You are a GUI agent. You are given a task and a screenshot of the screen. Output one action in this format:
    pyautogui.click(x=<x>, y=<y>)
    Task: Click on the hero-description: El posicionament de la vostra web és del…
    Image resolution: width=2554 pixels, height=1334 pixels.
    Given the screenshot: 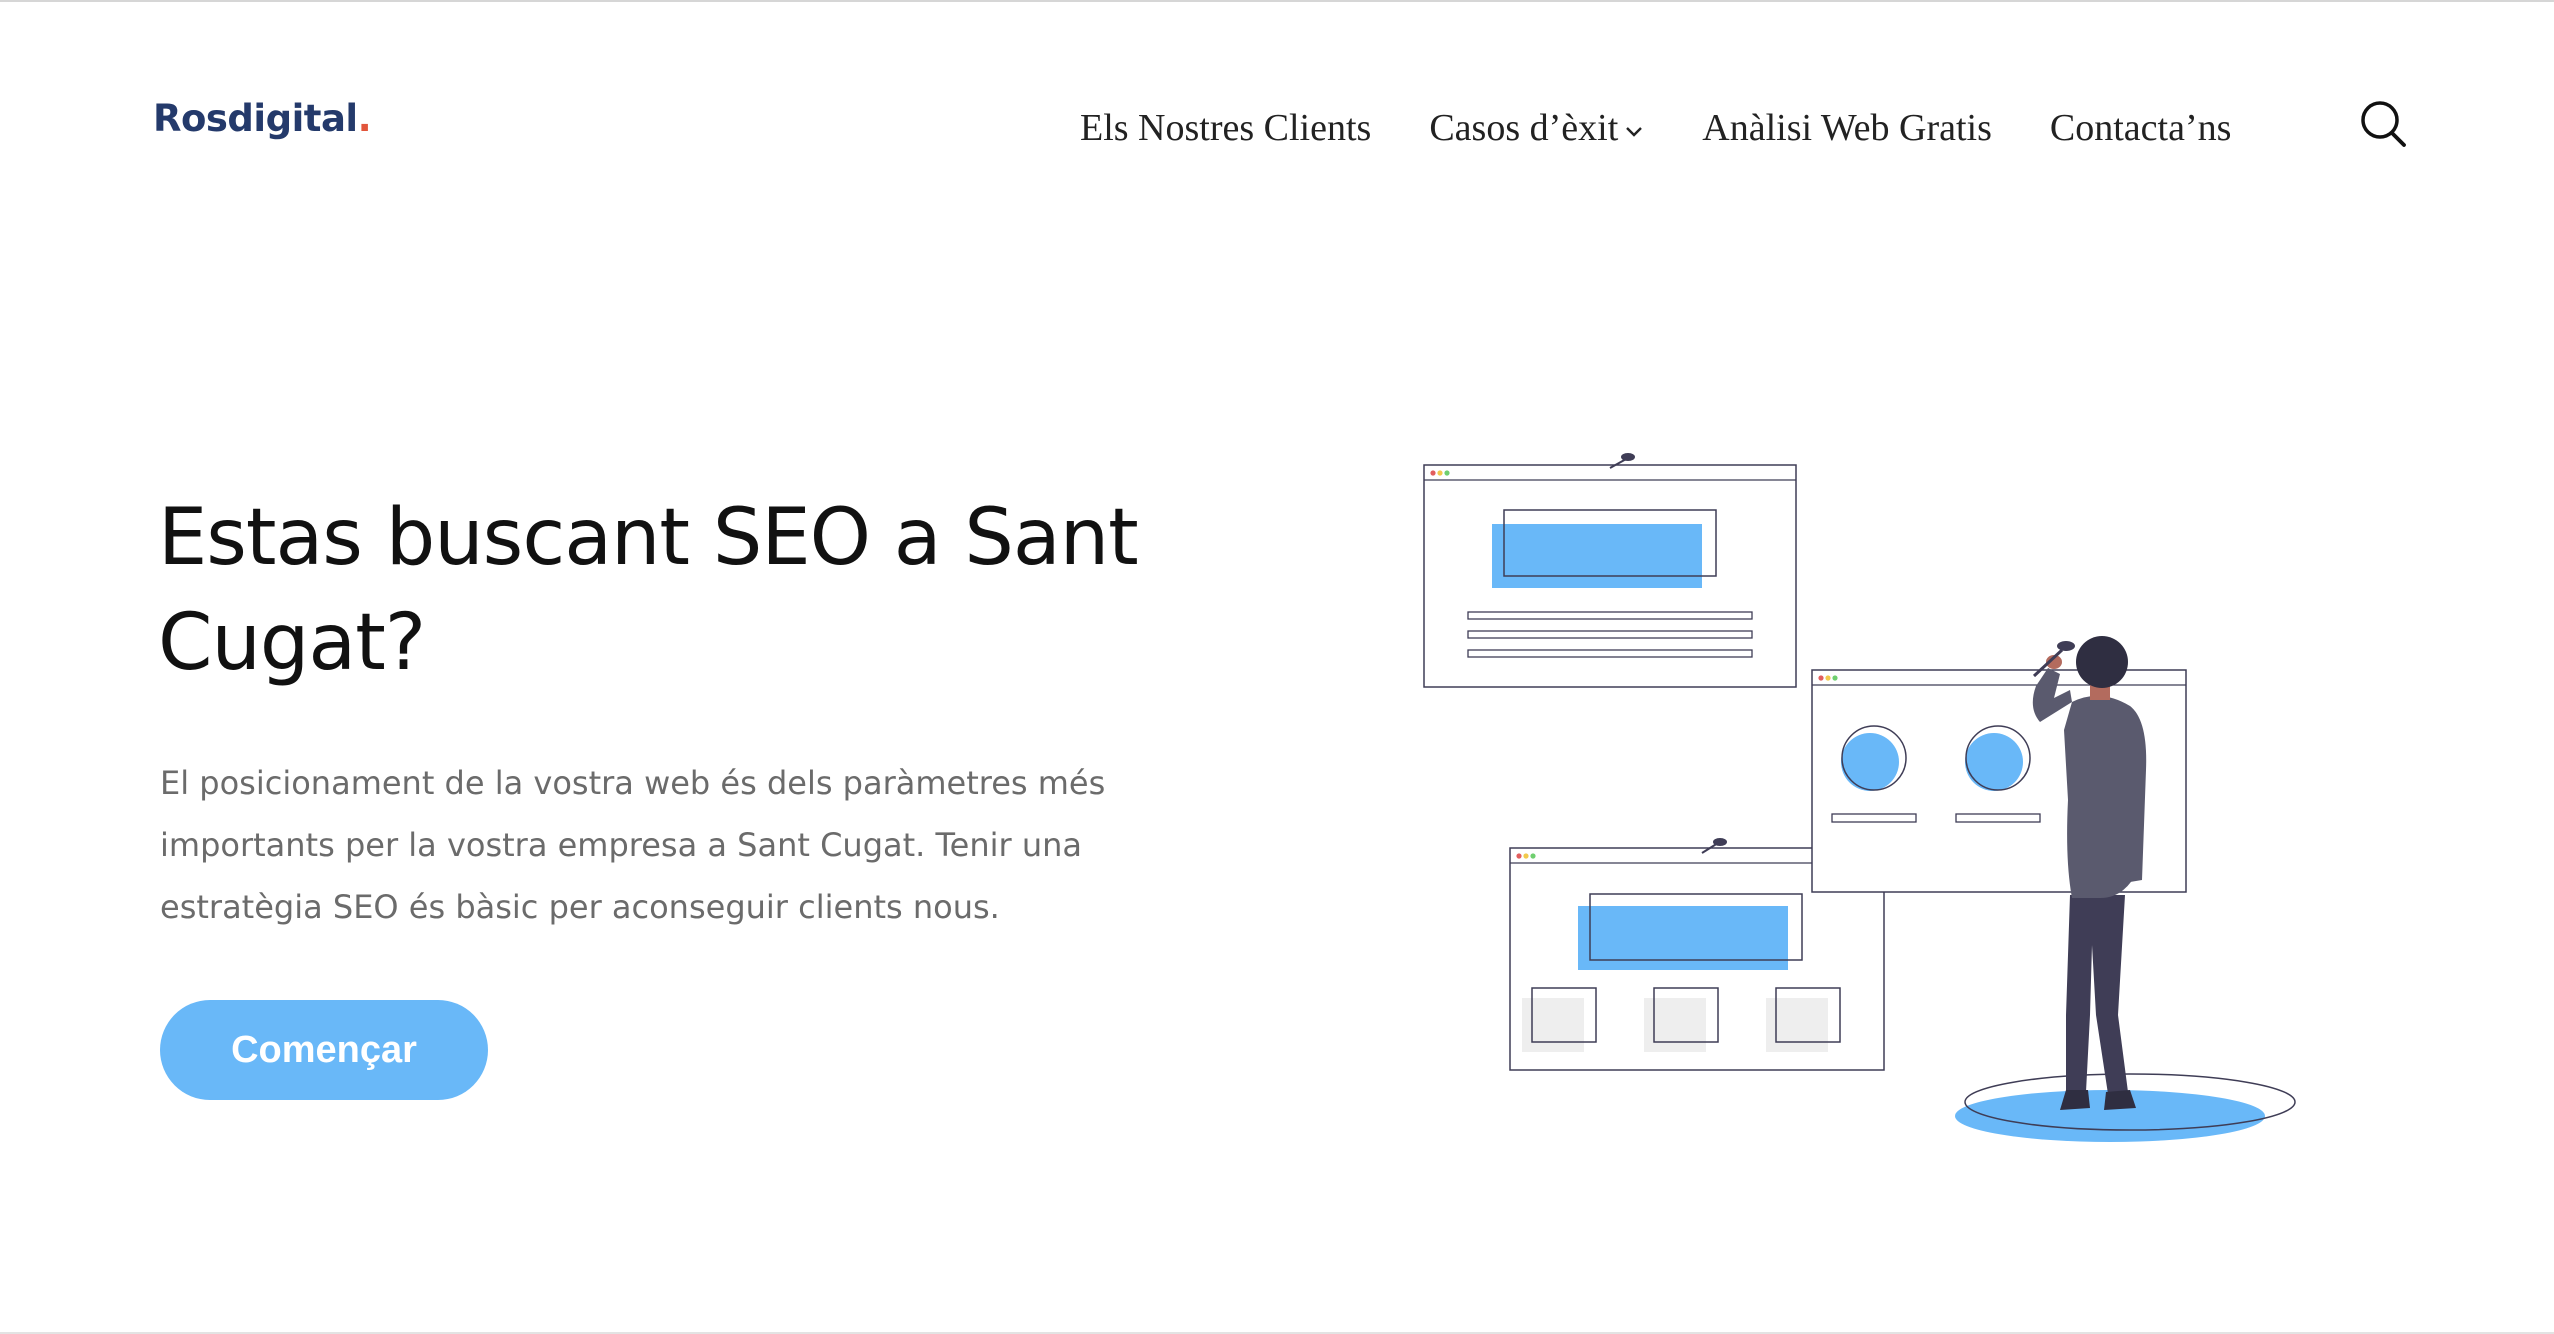 What is the action you would take?
    pyautogui.click(x=633, y=845)
    